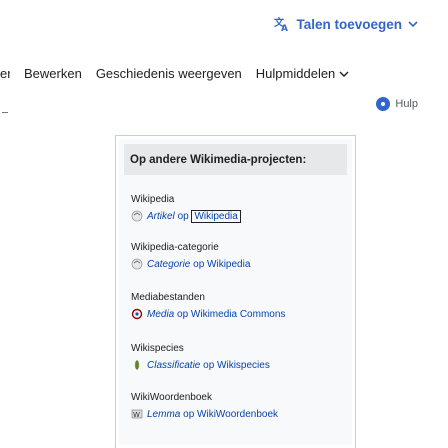 Image resolution: width=448 pixels, height=448 pixels. What do you see at coordinates (153, 199) in the screenshot?
I see `project-name: Wikipedia` at bounding box center [153, 199].